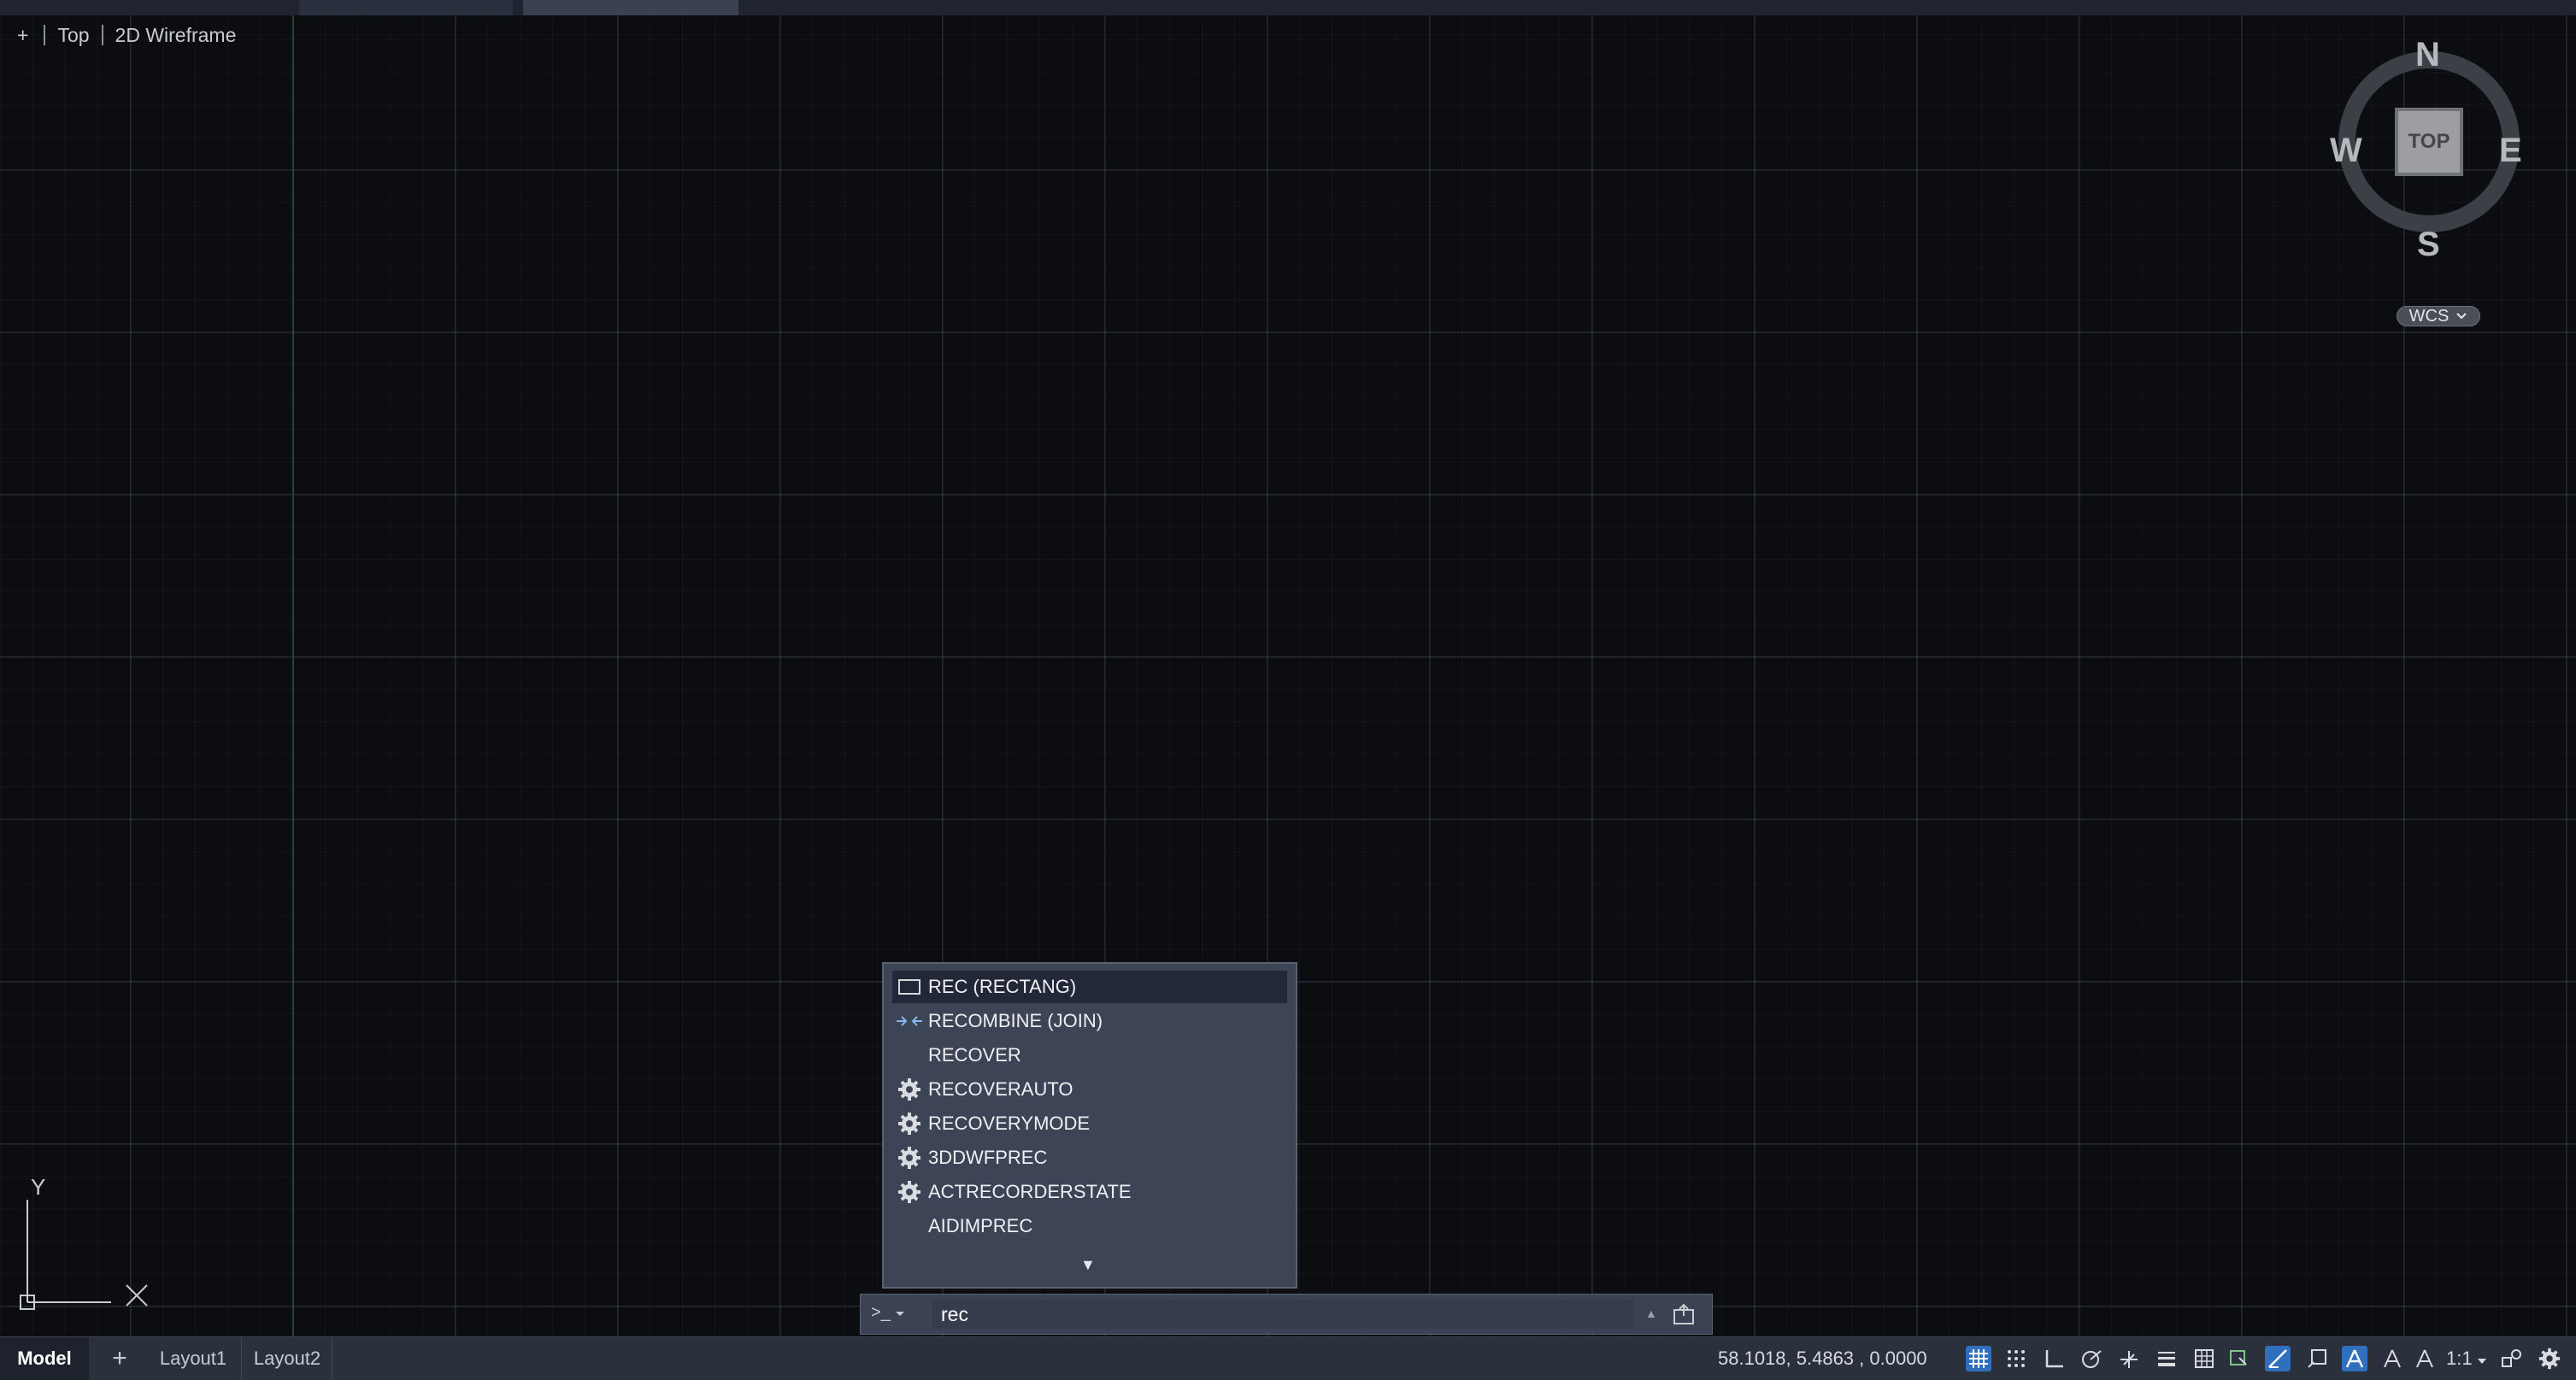  I want to click on object-snap-tracking-icon, so click(2278, 1359).